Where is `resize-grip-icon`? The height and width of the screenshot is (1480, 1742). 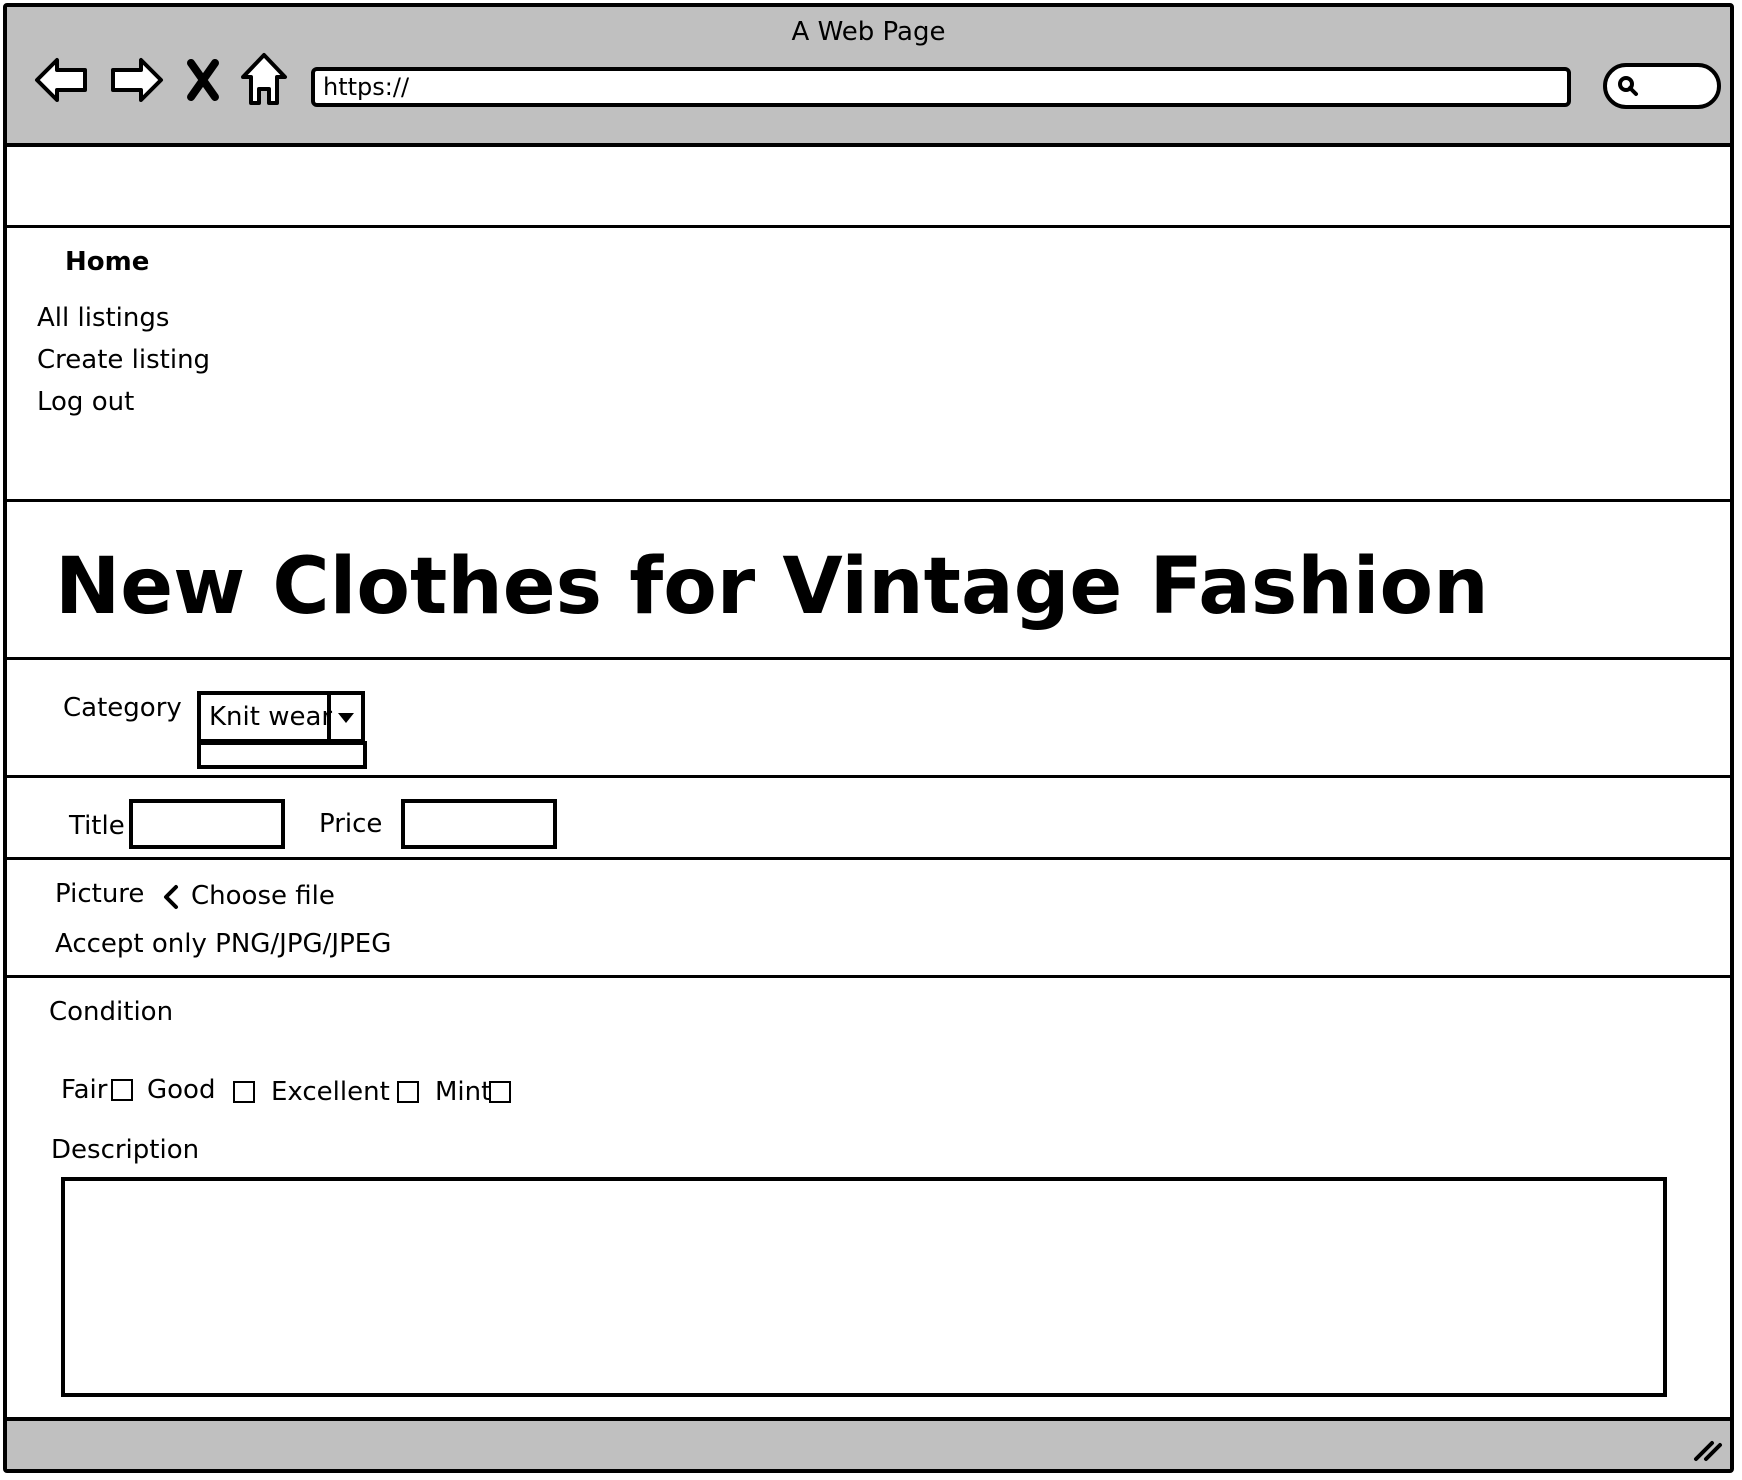
resize-grip-icon is located at coordinates (1707, 1446).